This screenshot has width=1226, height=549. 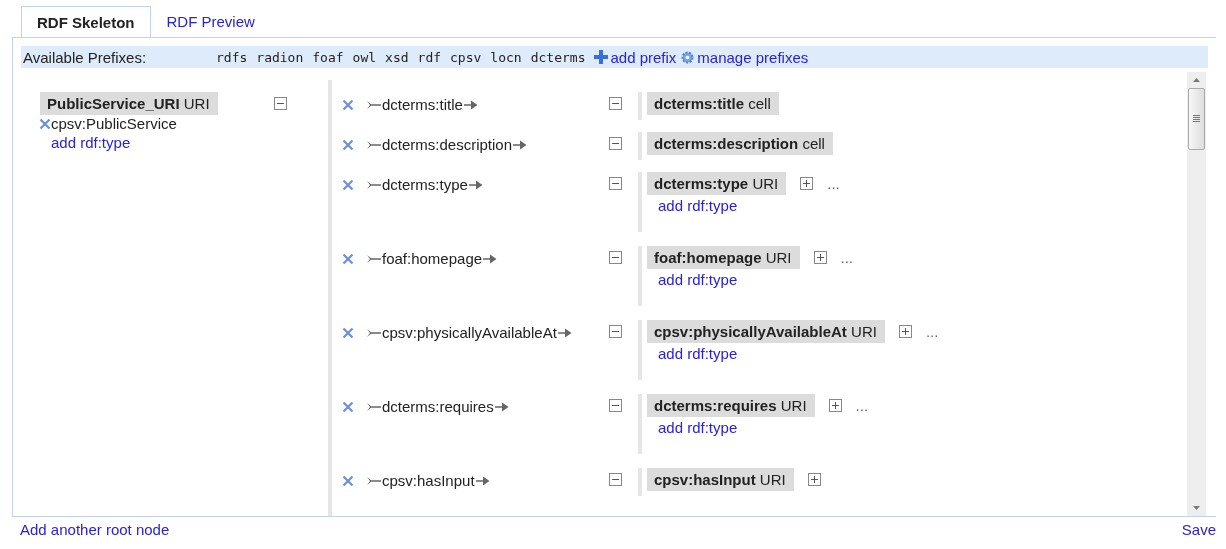 I want to click on prefix-name: xsd, so click(x=397, y=57).